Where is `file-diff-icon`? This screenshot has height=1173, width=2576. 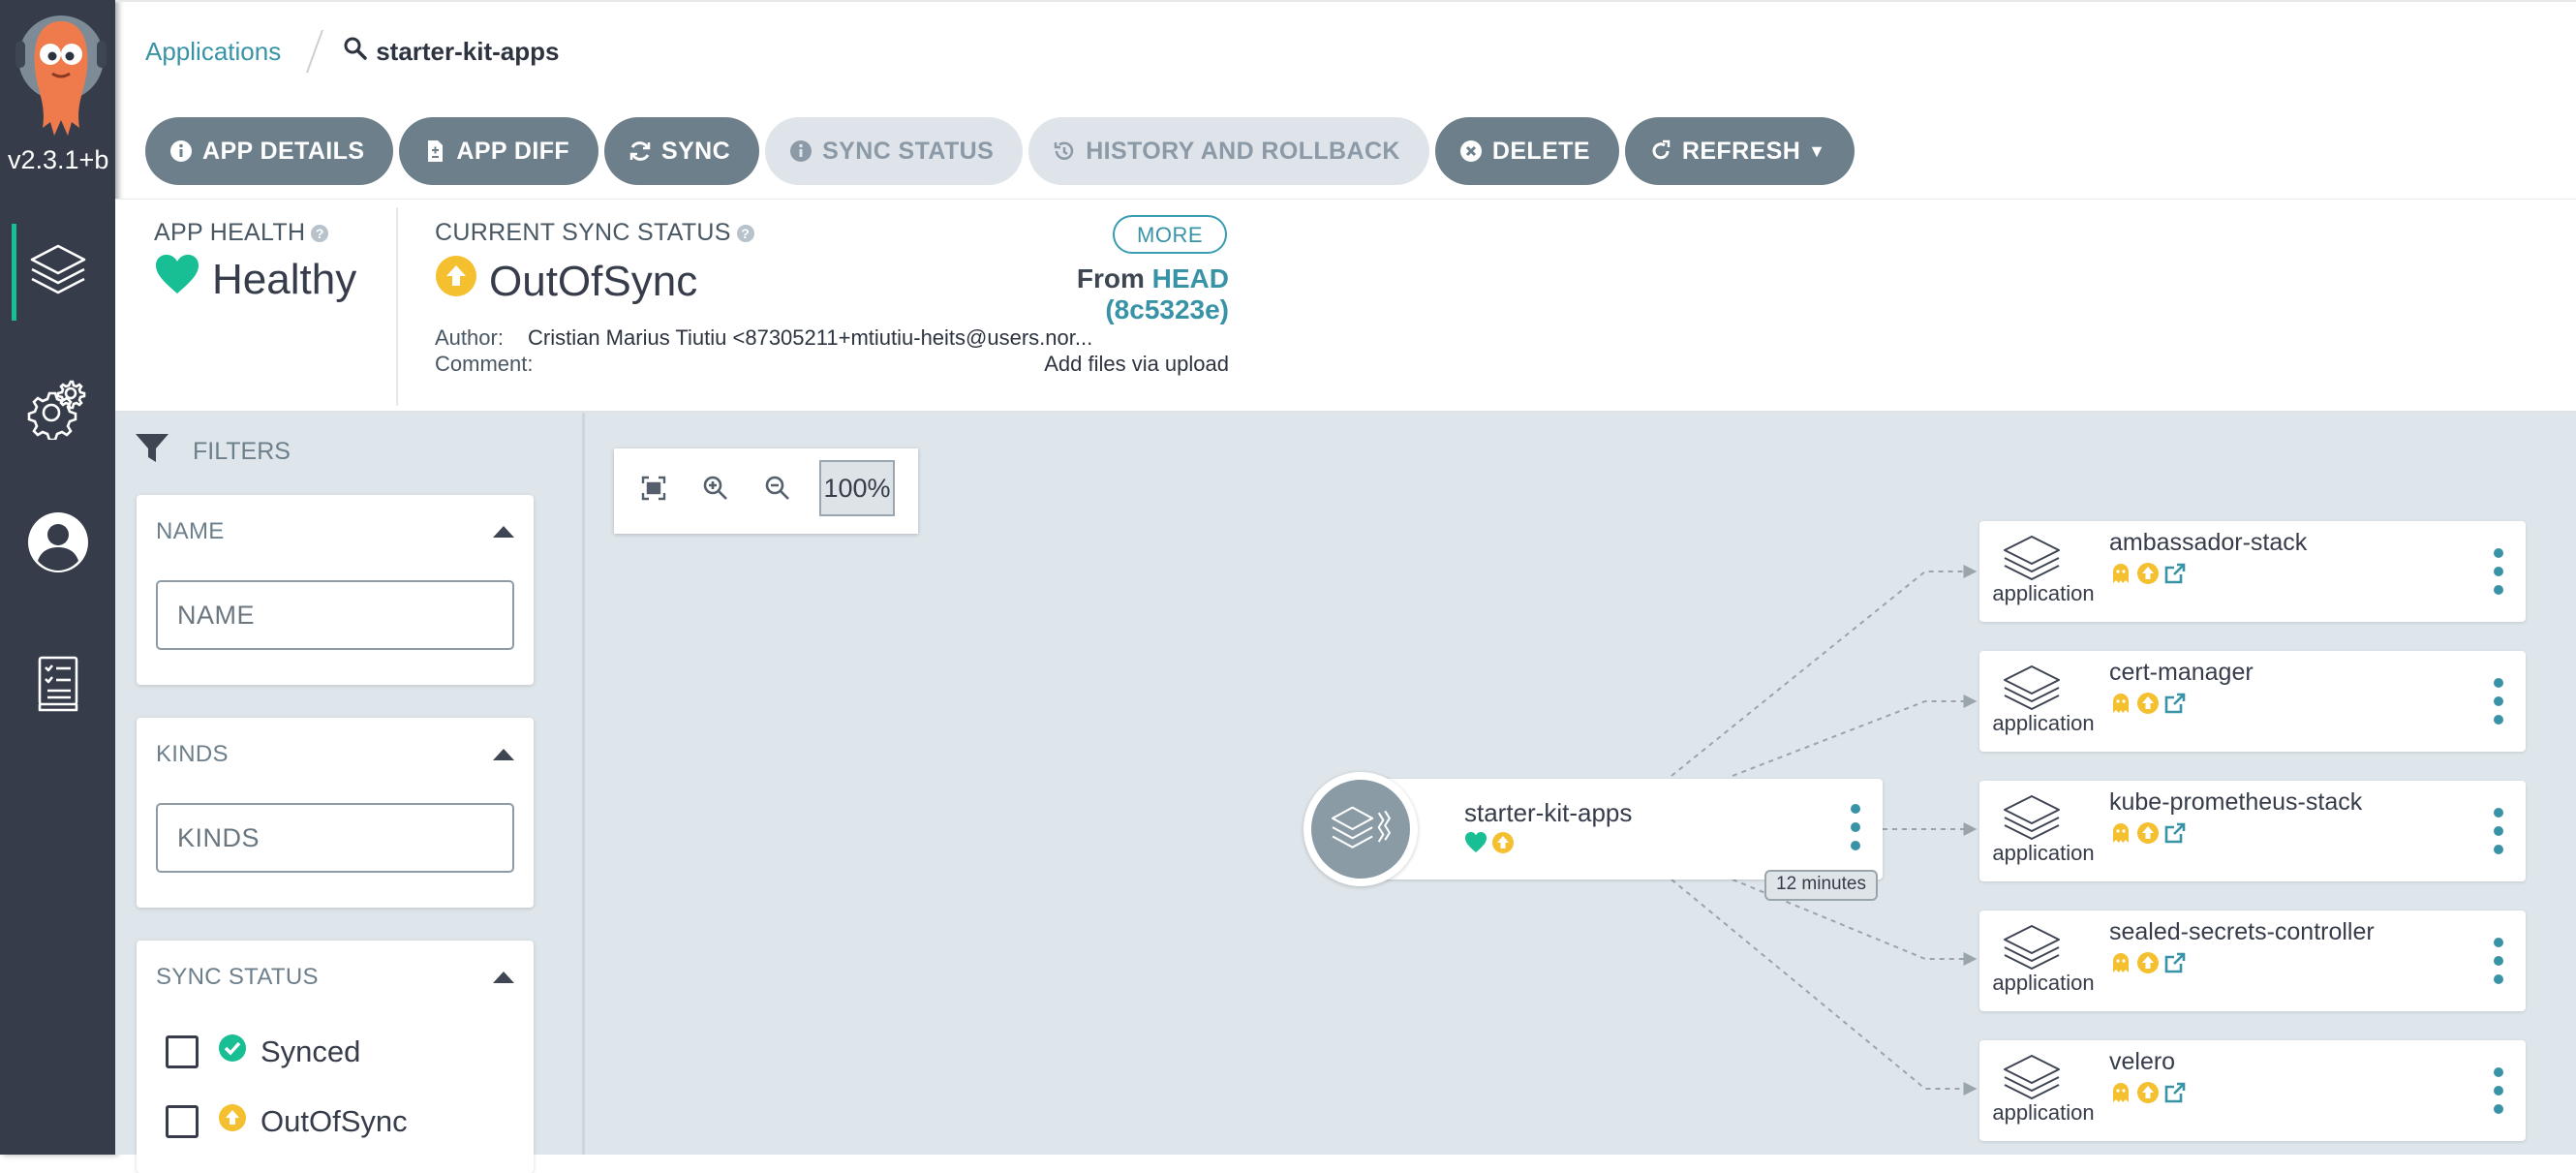 file-diff-icon is located at coordinates (434, 151).